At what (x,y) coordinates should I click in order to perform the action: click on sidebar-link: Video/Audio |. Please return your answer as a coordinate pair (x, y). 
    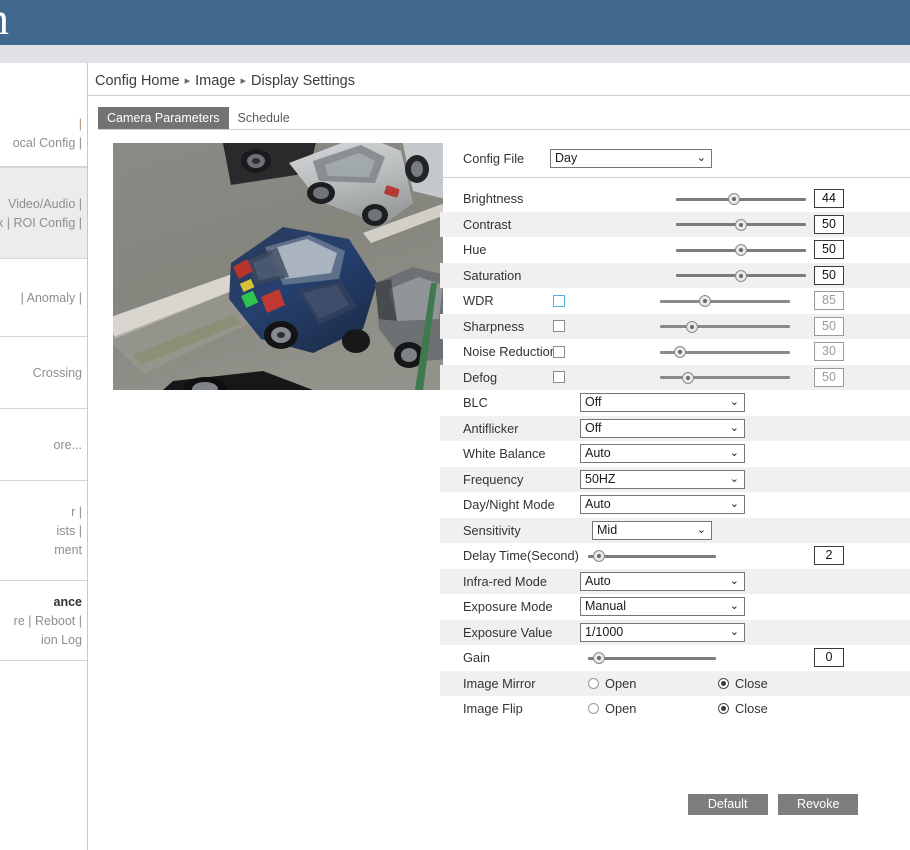
    Looking at the image, I should click on (41, 204).